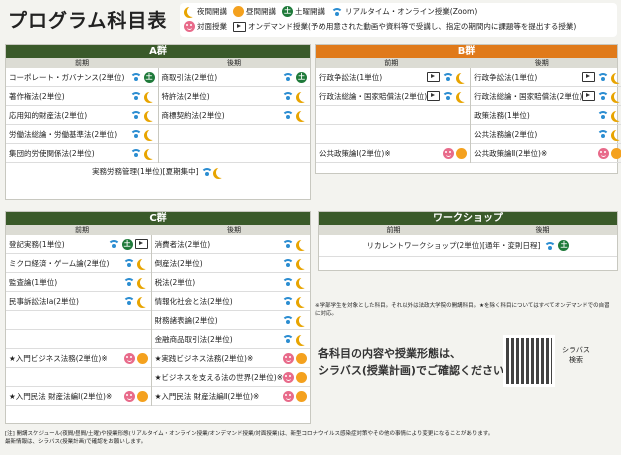  I want to click on course-name: 集団的労使関係法(2単位), so click(52, 153).